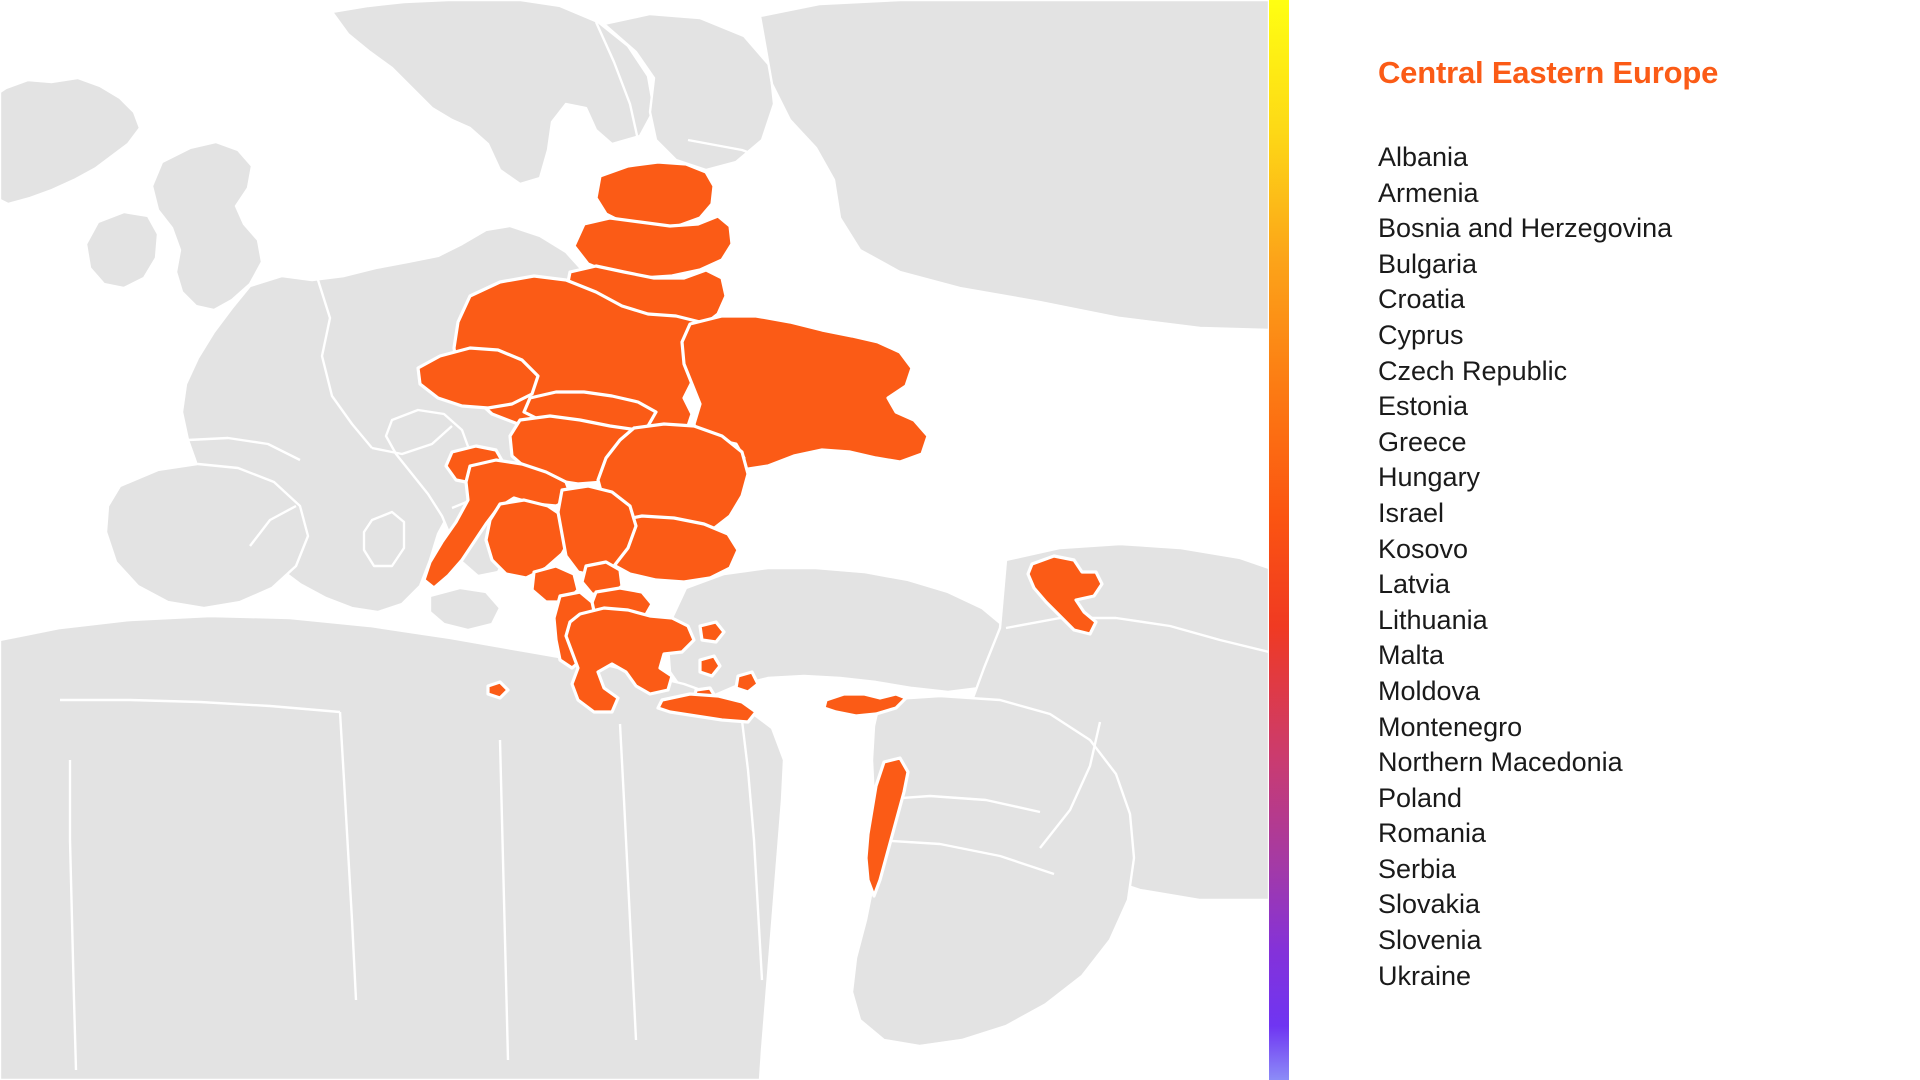  Describe the element at coordinates (1432, 833) in the screenshot. I see `country-list-item: Romania` at that location.